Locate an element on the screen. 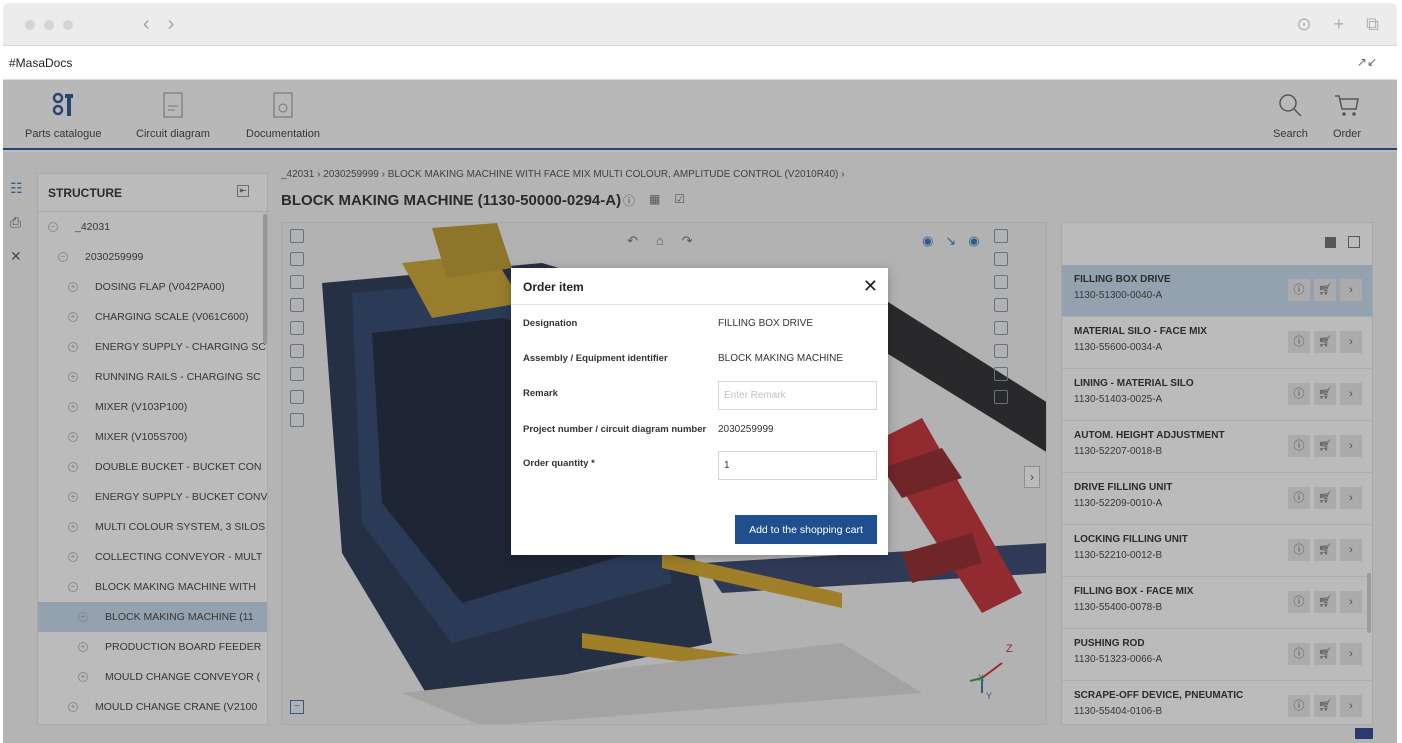 This screenshot has height=743, width=1402. order-quantity-label: Order quantity * is located at coordinates (559, 463).